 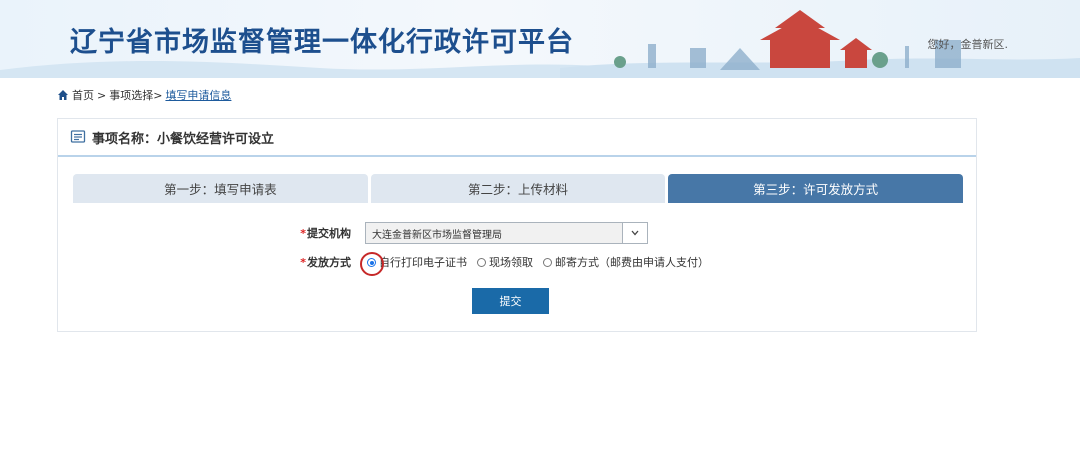 What do you see at coordinates (541, 262) in the screenshot?
I see `method-radio-group: 自行打印电子证书 现场领取 邮寄方式（邮费由申请人支付）` at bounding box center [541, 262].